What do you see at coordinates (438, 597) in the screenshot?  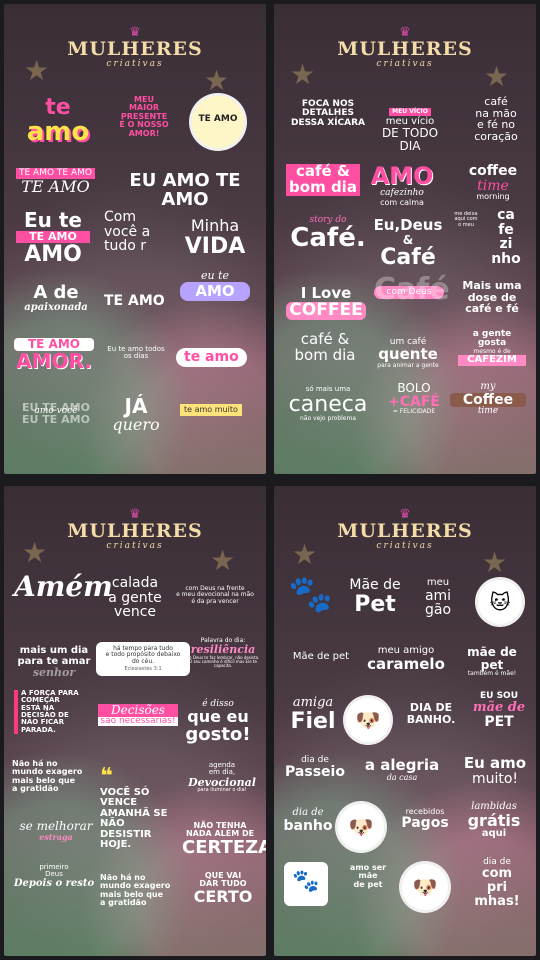 I see `sticker-meu-amigao: meu ami gão` at bounding box center [438, 597].